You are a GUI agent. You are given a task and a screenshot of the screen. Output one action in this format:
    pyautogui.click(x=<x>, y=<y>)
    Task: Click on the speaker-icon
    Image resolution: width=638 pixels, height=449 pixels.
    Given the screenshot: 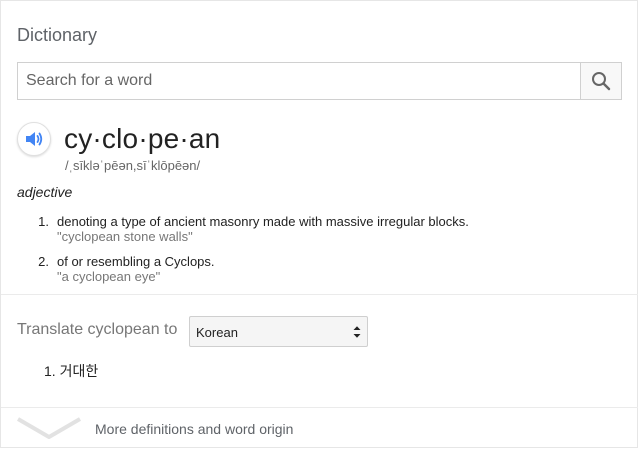 What is the action you would take?
    pyautogui.click(x=34, y=139)
    